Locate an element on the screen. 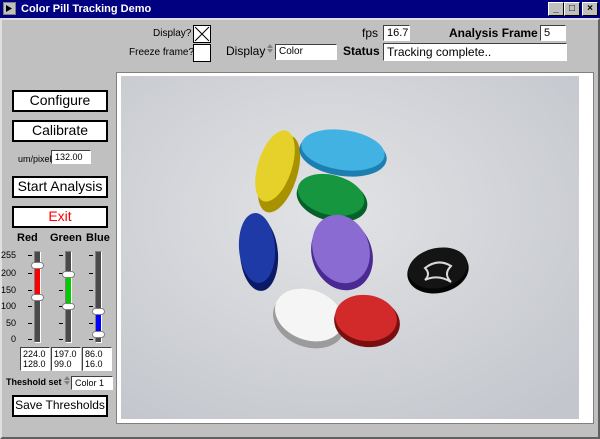 The width and height of the screenshot is (600, 439). channel-label-green: Green is located at coordinates (66, 238).